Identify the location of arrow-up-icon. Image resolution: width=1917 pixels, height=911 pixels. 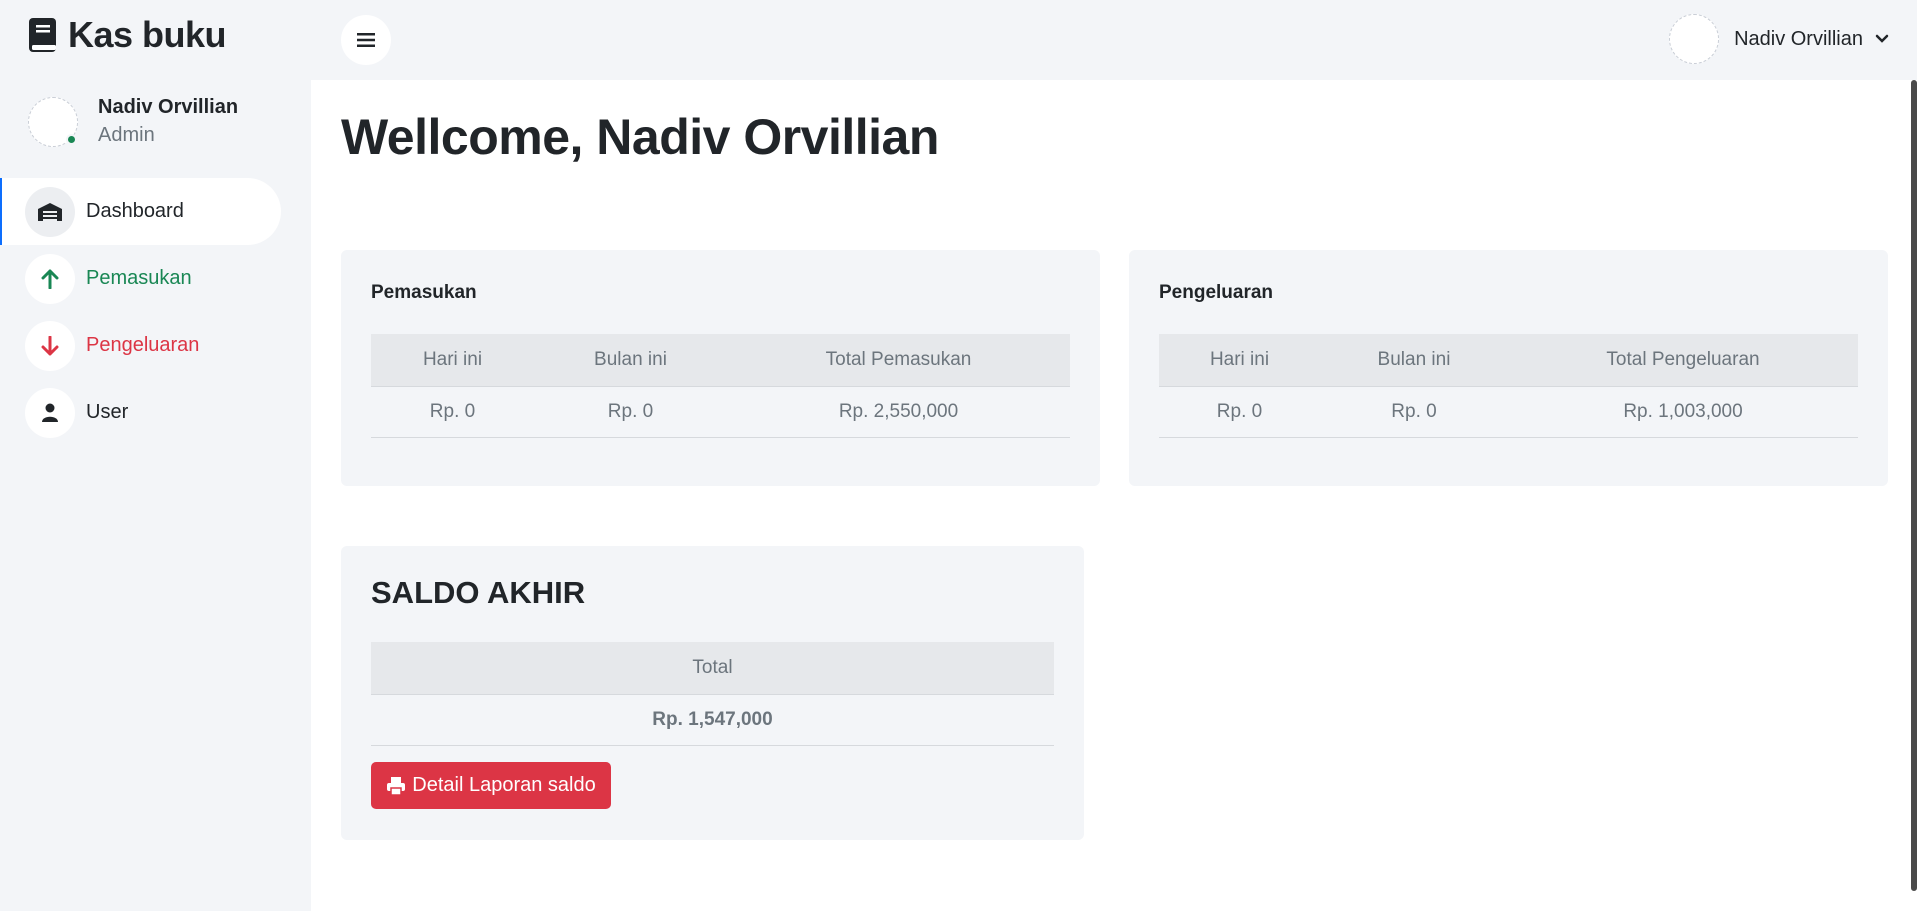
(50, 278).